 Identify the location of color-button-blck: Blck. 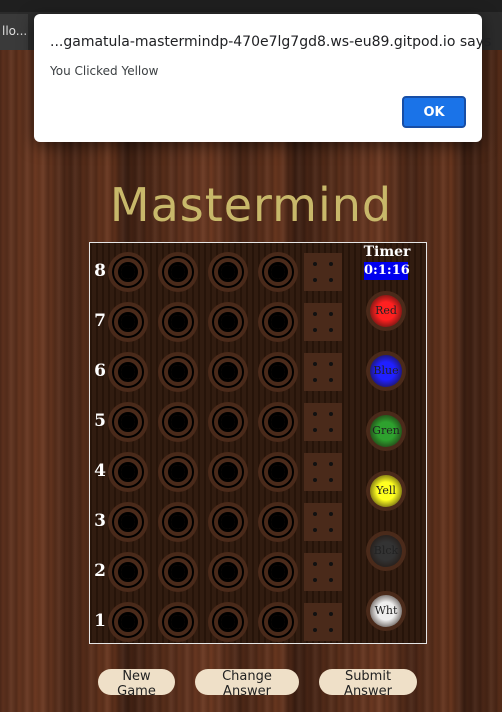
(386, 551).